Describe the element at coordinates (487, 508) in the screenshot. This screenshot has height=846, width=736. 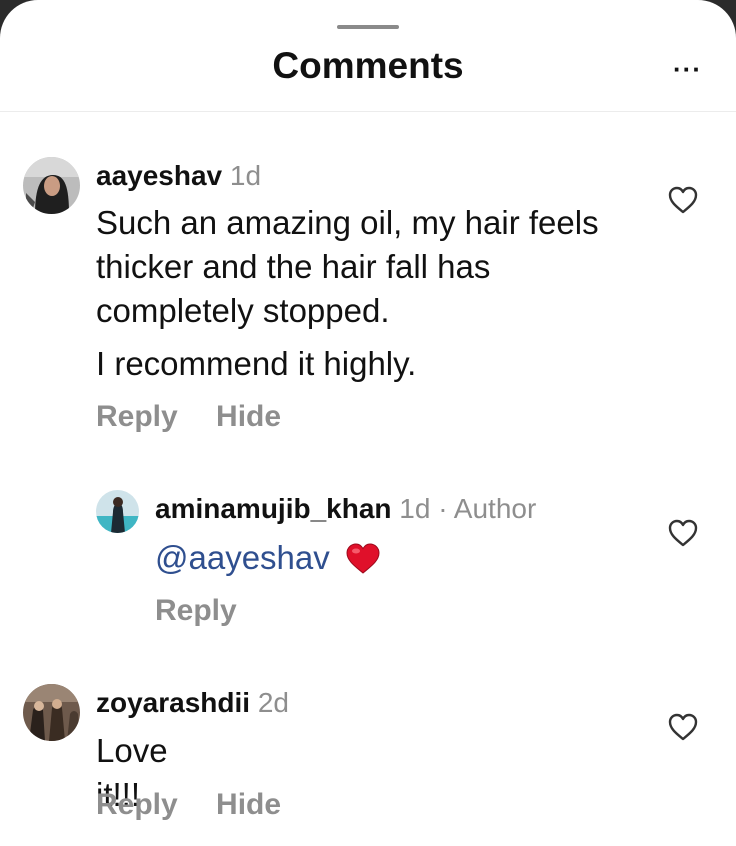
I see `author-badge: · Author` at that location.